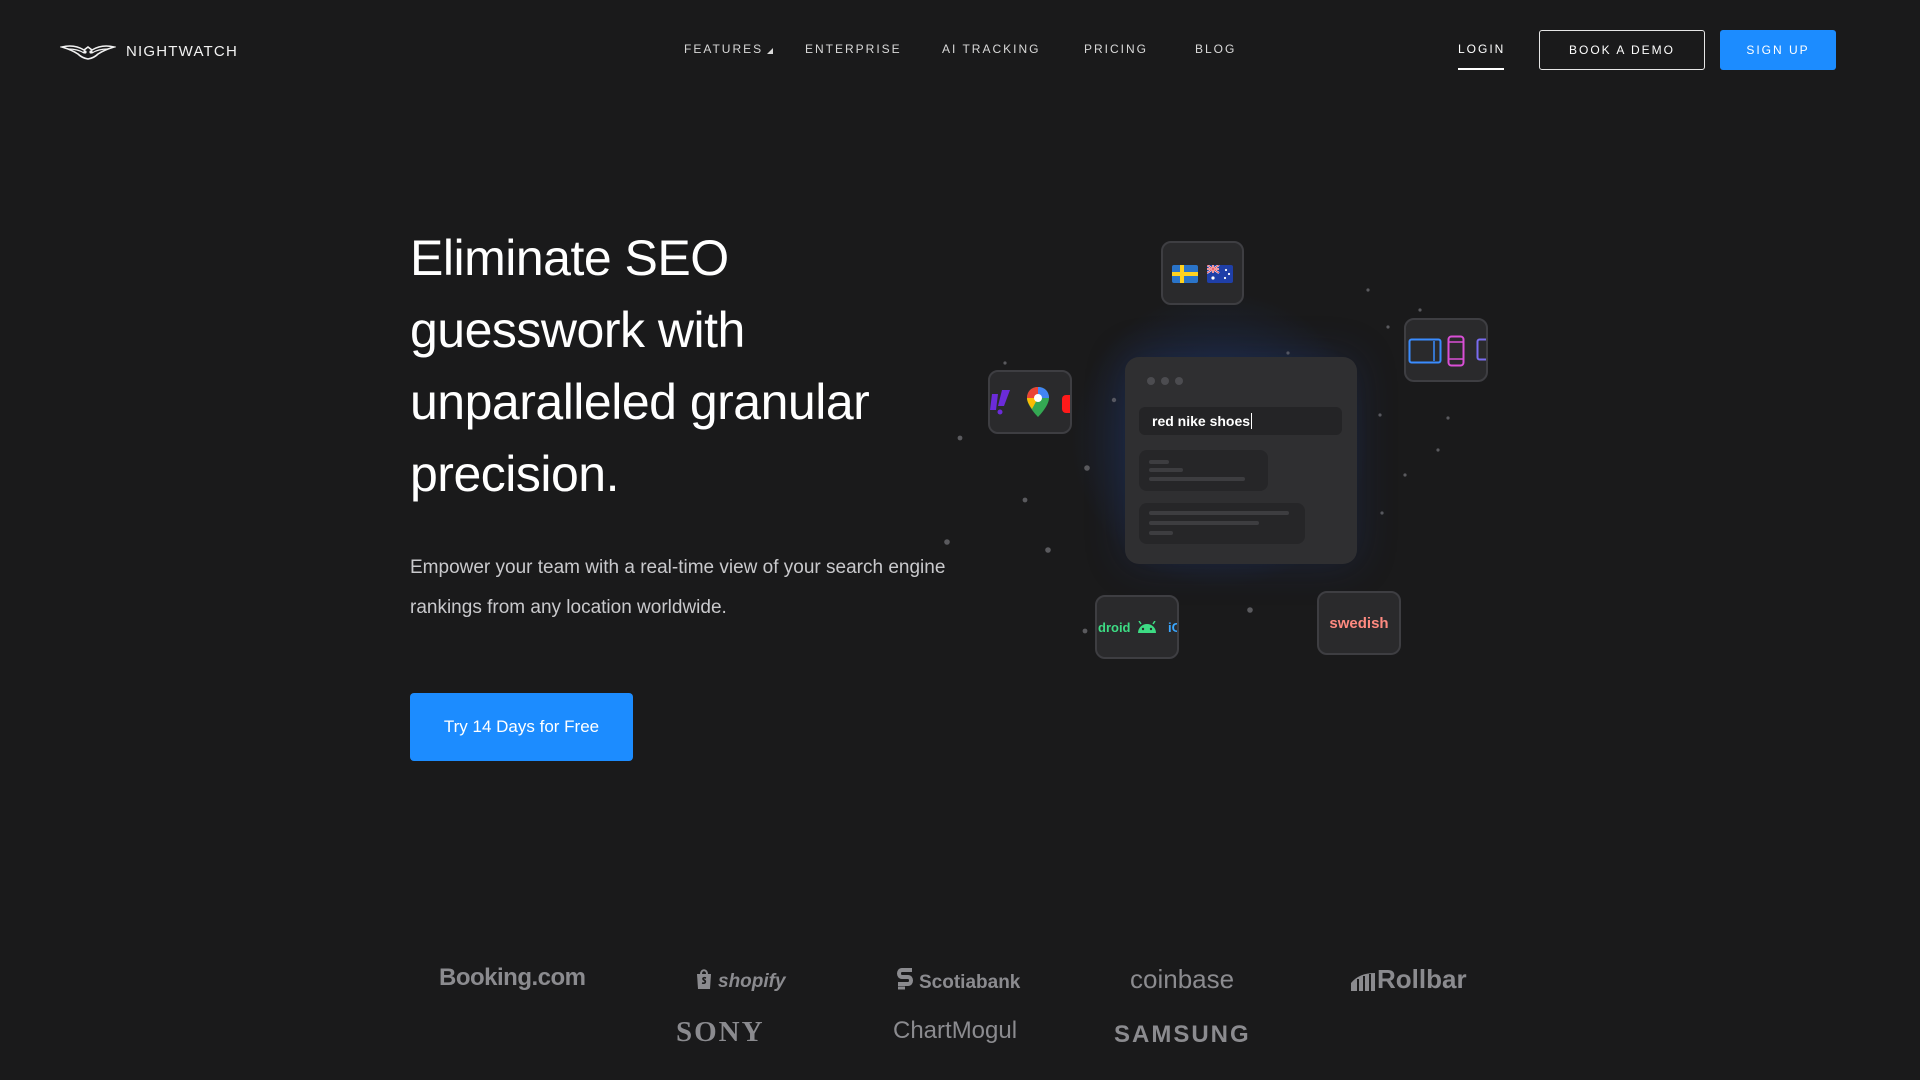 This screenshot has width=1920, height=1080. Describe the element at coordinates (1038, 402) in the screenshot. I see `google-maps-icon` at that location.